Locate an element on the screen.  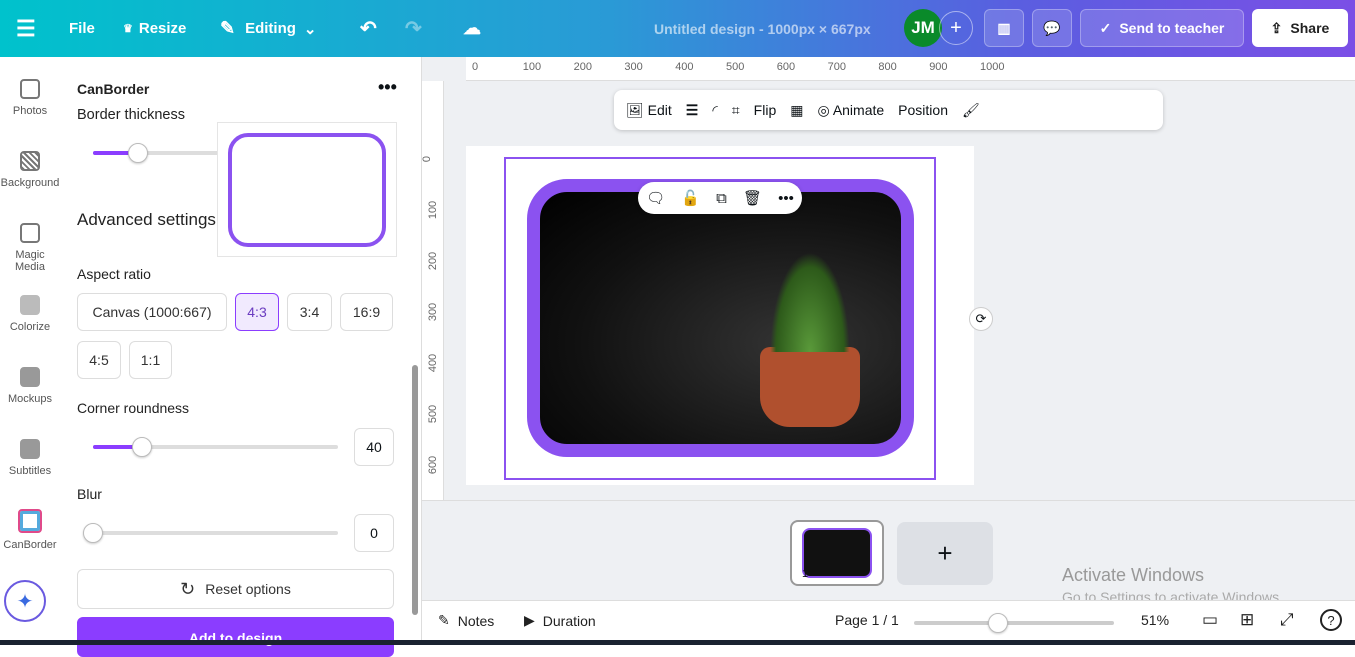
ratio-canvas: Canvas (1000:667) is located at coordinates (152, 312).